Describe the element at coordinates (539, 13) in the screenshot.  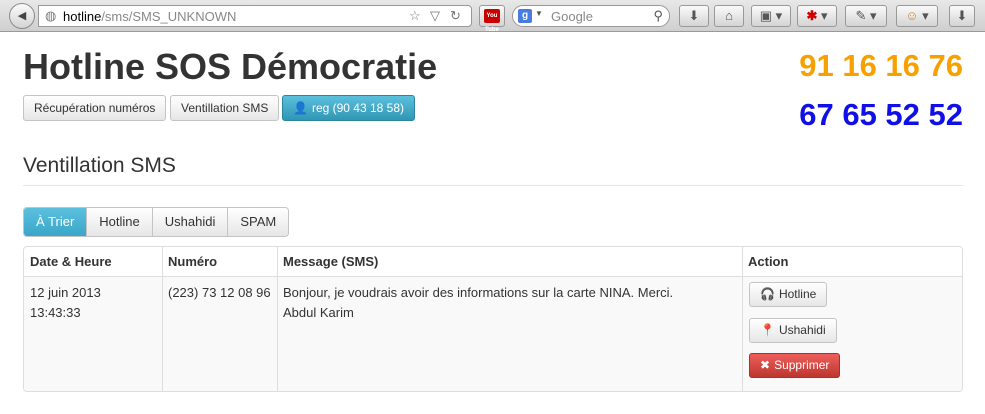
I see `chevron-down-icon: ▼` at that location.